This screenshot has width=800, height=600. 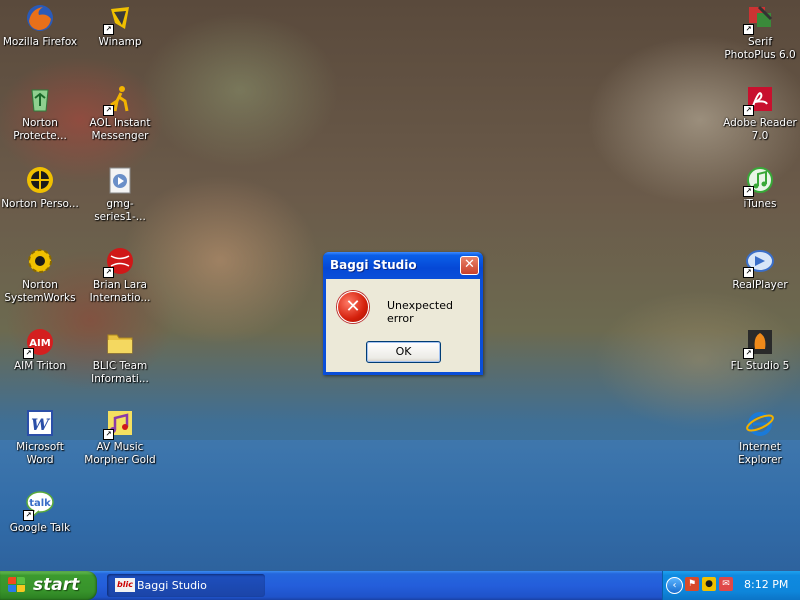 I want to click on tray-norton-icon: ●, so click(x=709, y=584).